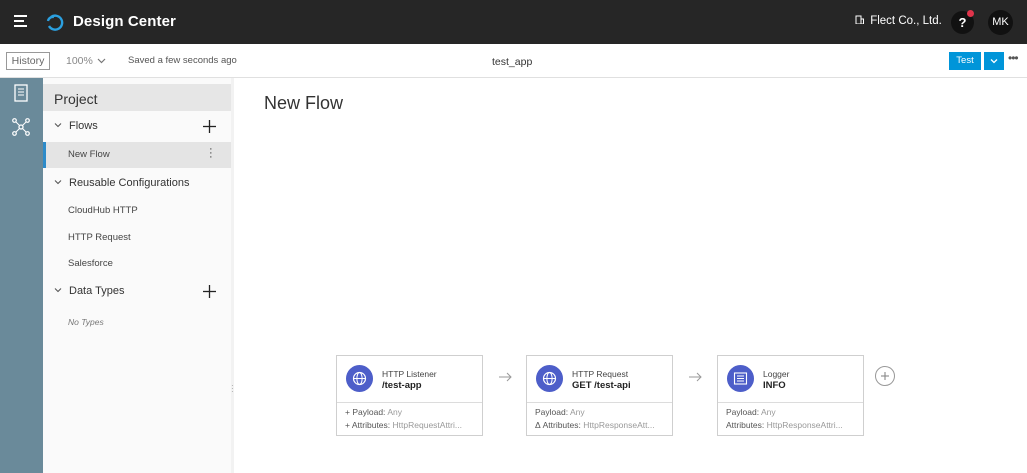 Image resolution: width=1027 pixels, height=473 pixels. What do you see at coordinates (906, 21) in the screenshot?
I see `org-name: Flect Co., Ltd.` at bounding box center [906, 21].